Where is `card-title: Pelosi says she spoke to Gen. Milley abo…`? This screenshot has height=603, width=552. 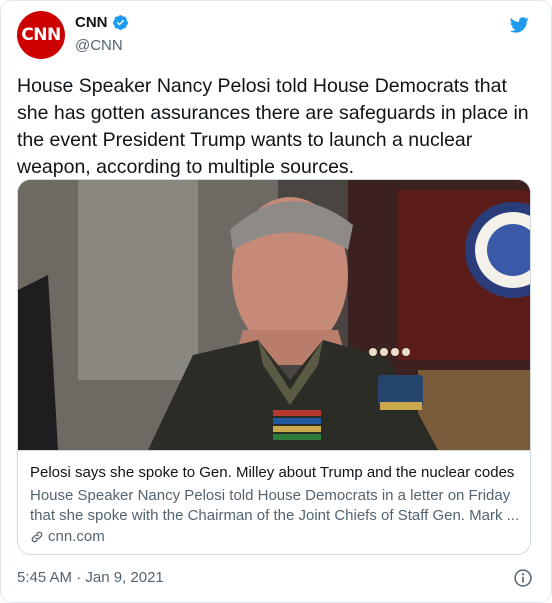 card-title: Pelosi says she spoke to Gen. Milley abo… is located at coordinates (275, 473).